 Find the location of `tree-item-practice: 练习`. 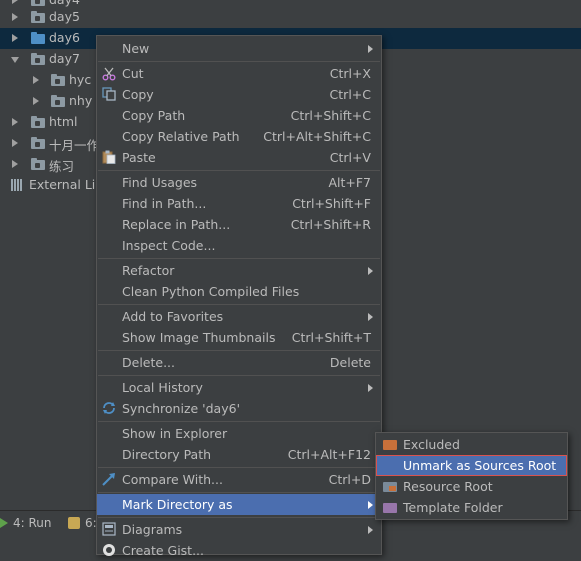

tree-item-practice: 练习 is located at coordinates (55, 164).